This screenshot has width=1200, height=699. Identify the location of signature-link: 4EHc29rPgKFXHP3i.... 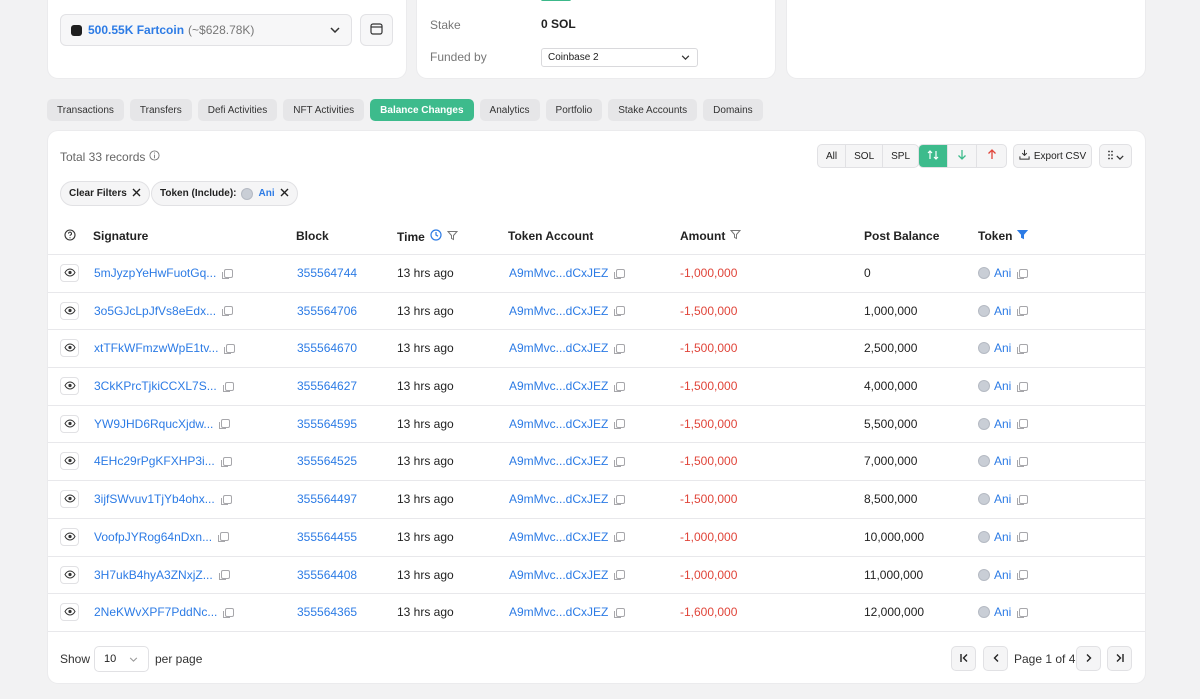
(154, 461).